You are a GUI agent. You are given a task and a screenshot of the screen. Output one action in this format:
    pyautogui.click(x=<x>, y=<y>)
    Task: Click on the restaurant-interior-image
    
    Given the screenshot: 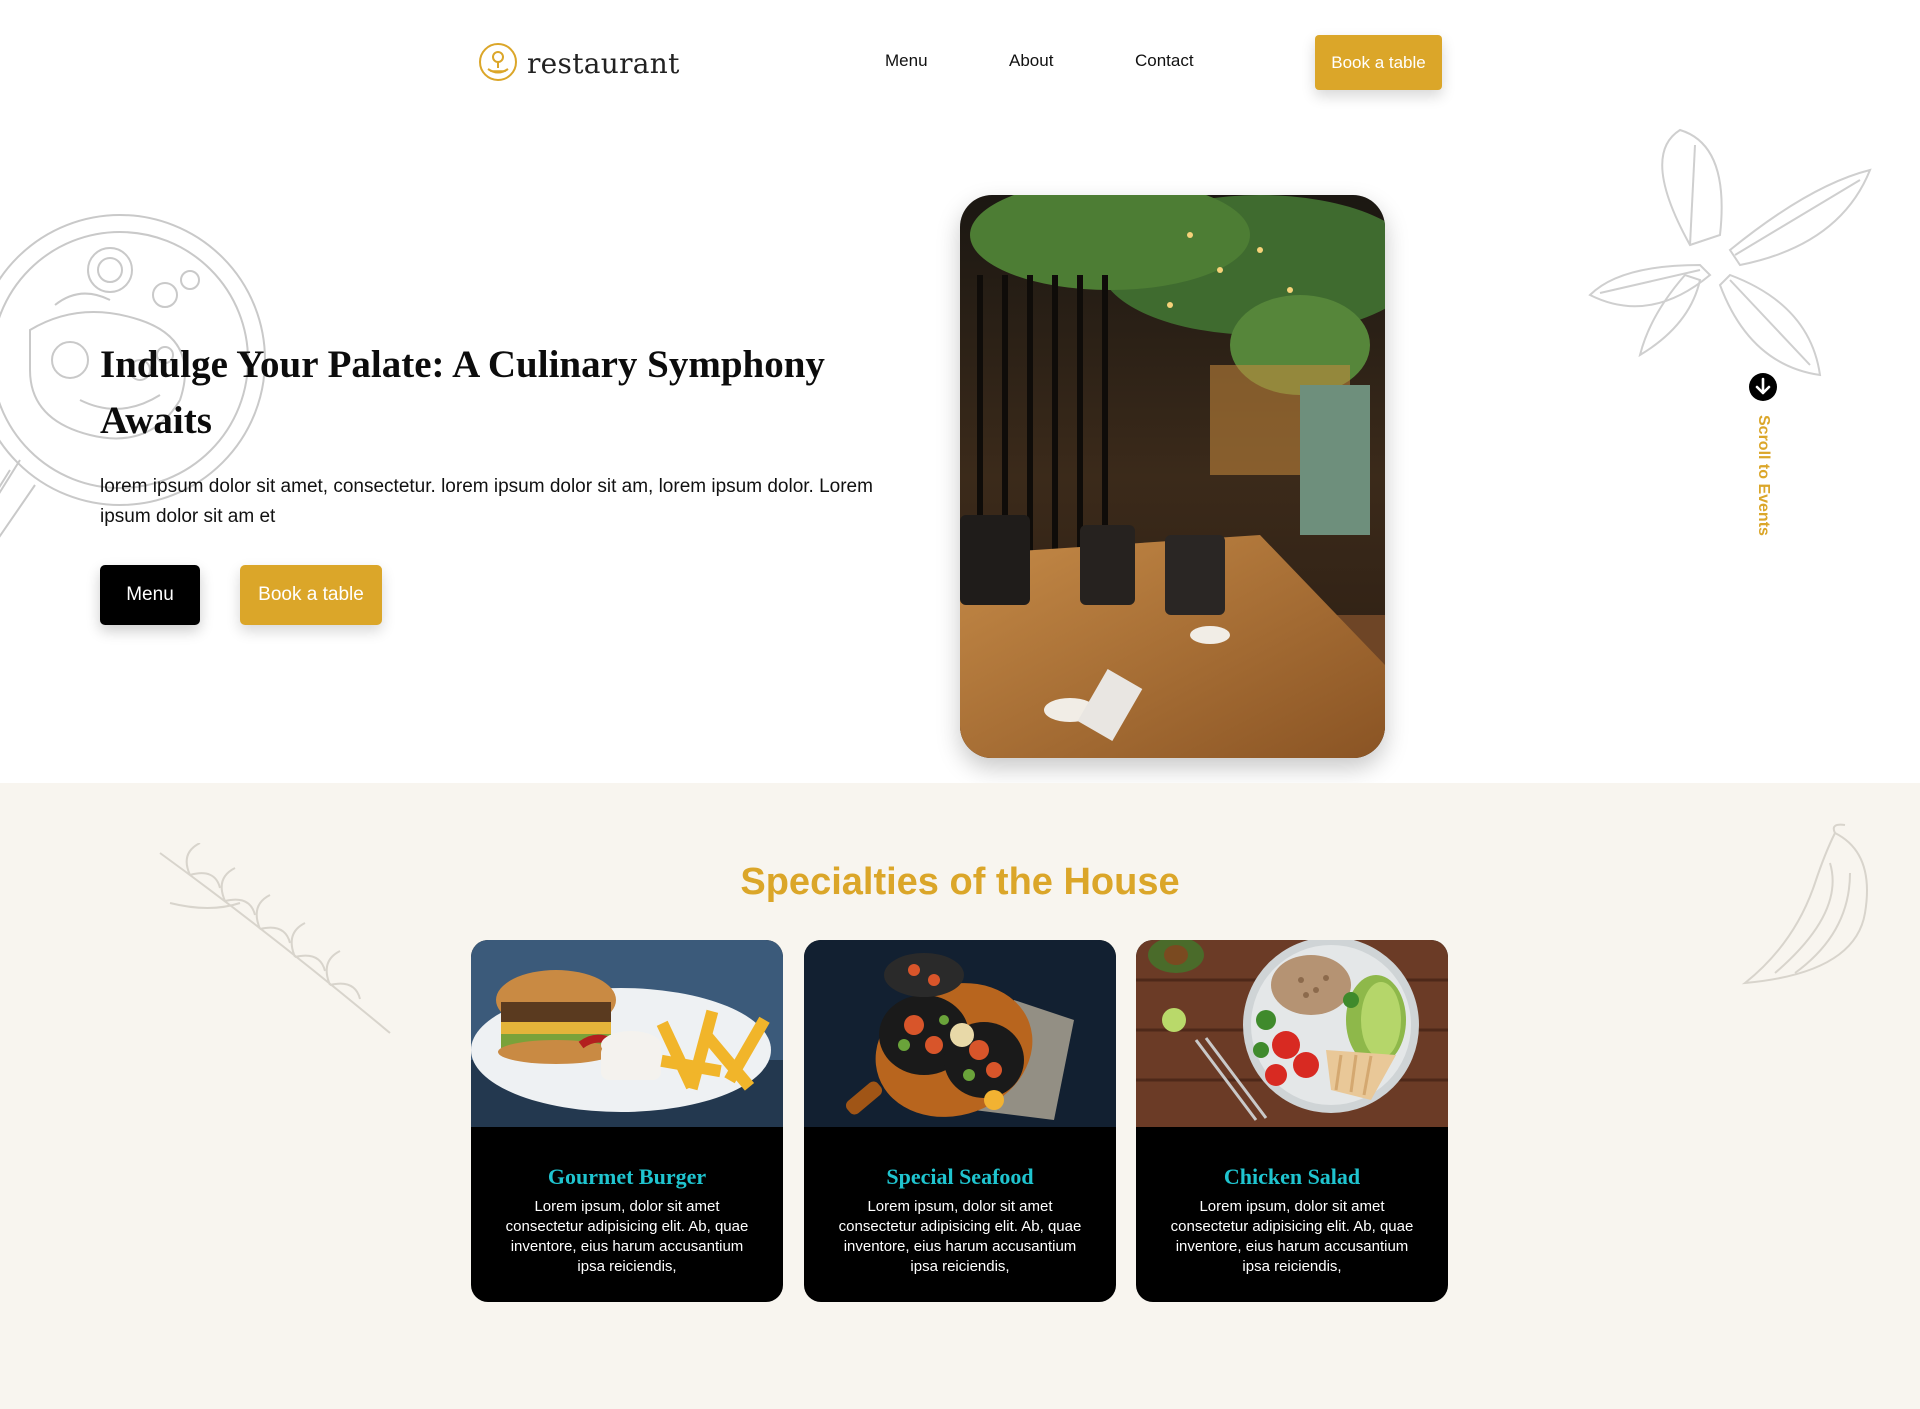 What is the action you would take?
    pyautogui.click(x=1172, y=476)
    